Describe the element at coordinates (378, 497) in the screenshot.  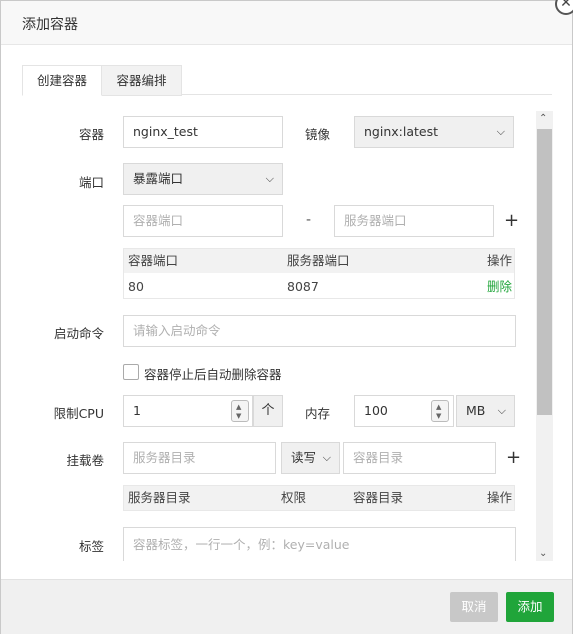
I see `volume-table-header-container: 容器目录` at that location.